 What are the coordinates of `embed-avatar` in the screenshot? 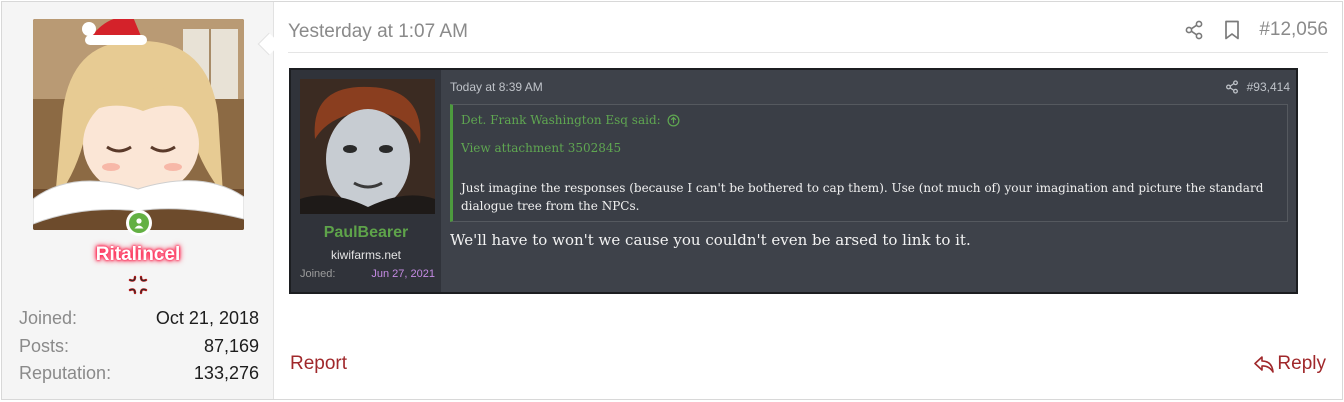 It's located at (367, 146).